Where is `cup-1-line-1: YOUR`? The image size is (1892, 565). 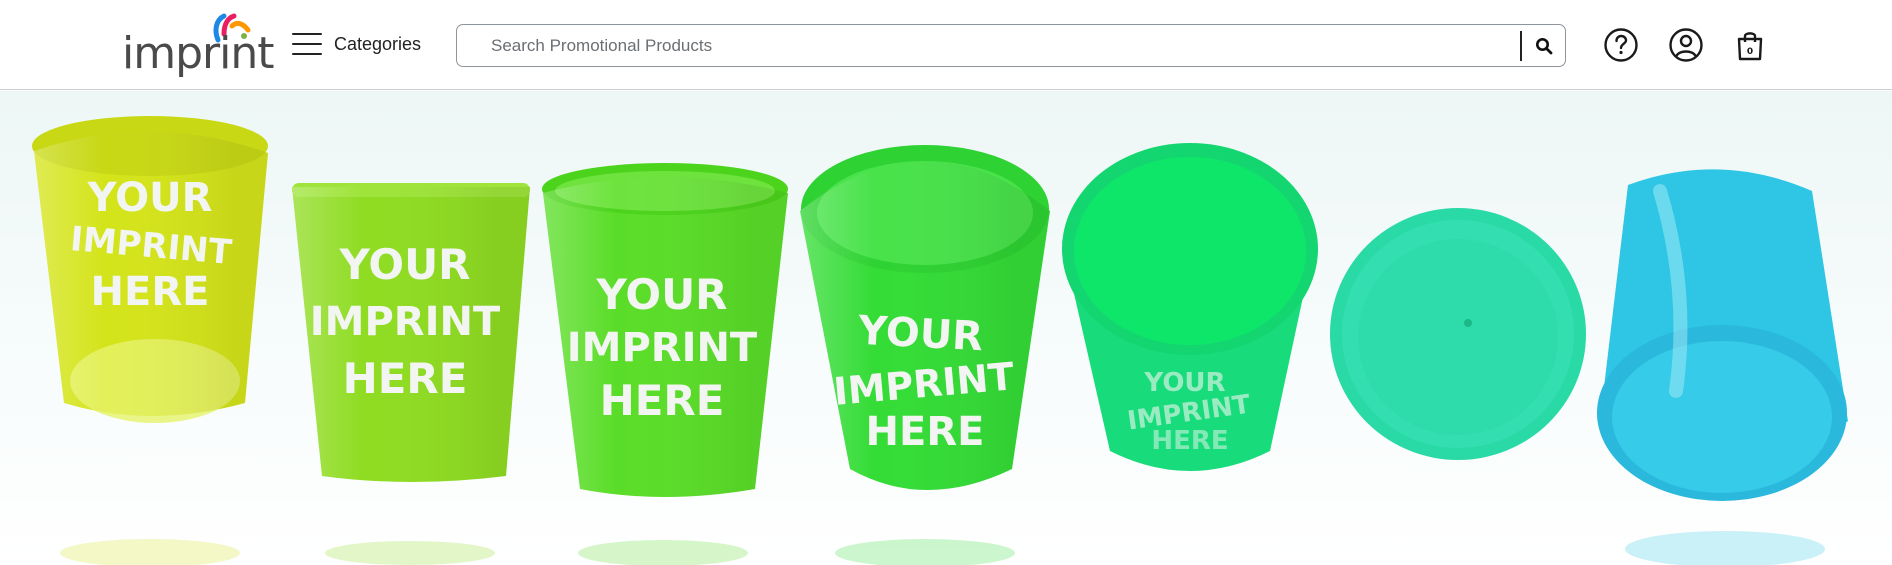 cup-1-line-1: YOUR is located at coordinates (150, 198).